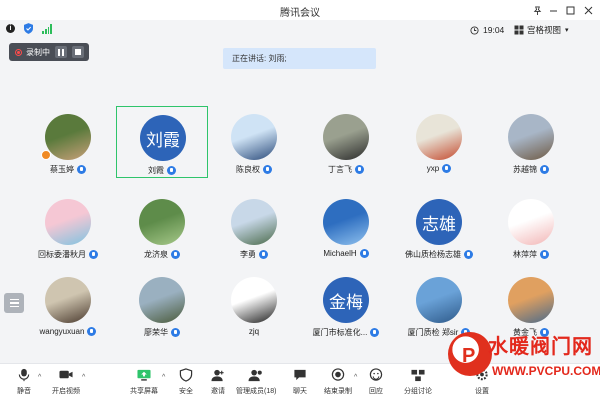  What do you see at coordinates (300, 384) in the screenshot?
I see `chat-button: 聊天` at bounding box center [300, 384].